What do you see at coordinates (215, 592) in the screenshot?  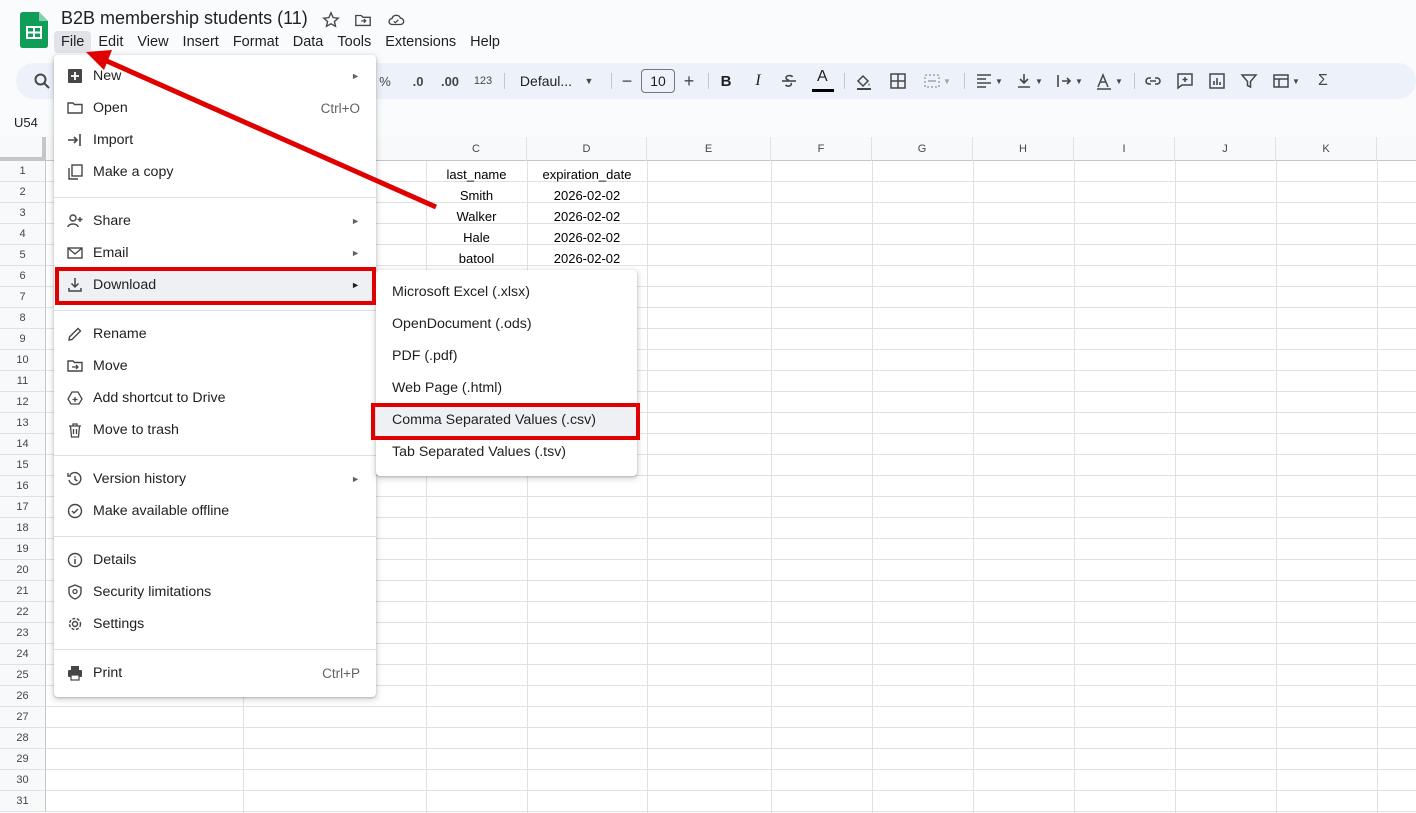 I see `menu-security: Security limitations` at bounding box center [215, 592].